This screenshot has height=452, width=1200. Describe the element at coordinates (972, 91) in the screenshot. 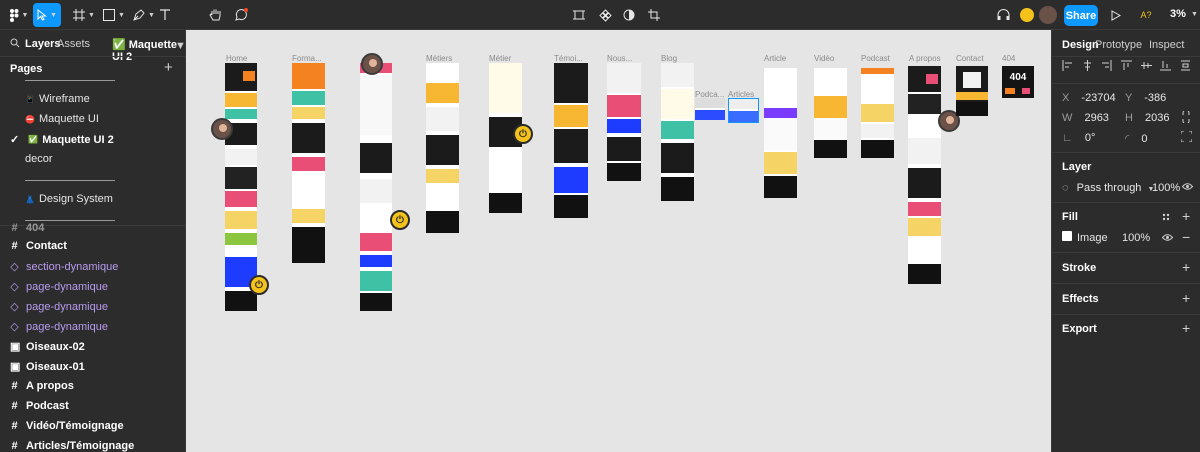

I see `frame-contact` at that location.